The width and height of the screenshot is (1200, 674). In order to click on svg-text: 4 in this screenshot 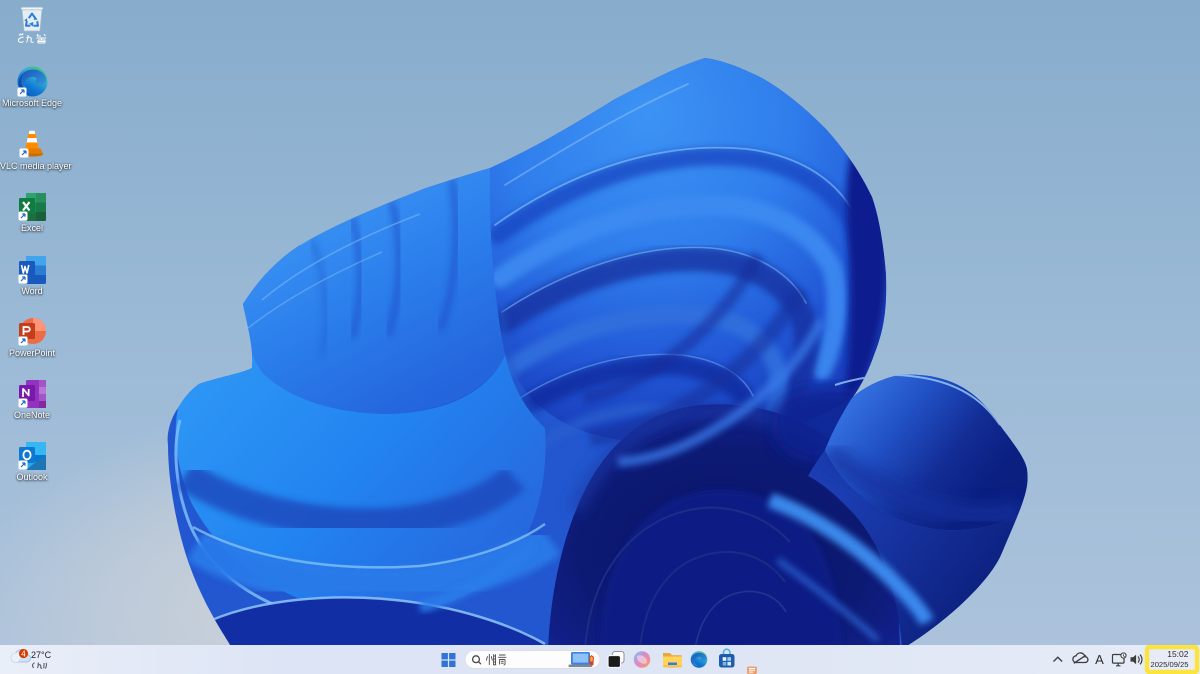, I will do `click(23, 653)`.